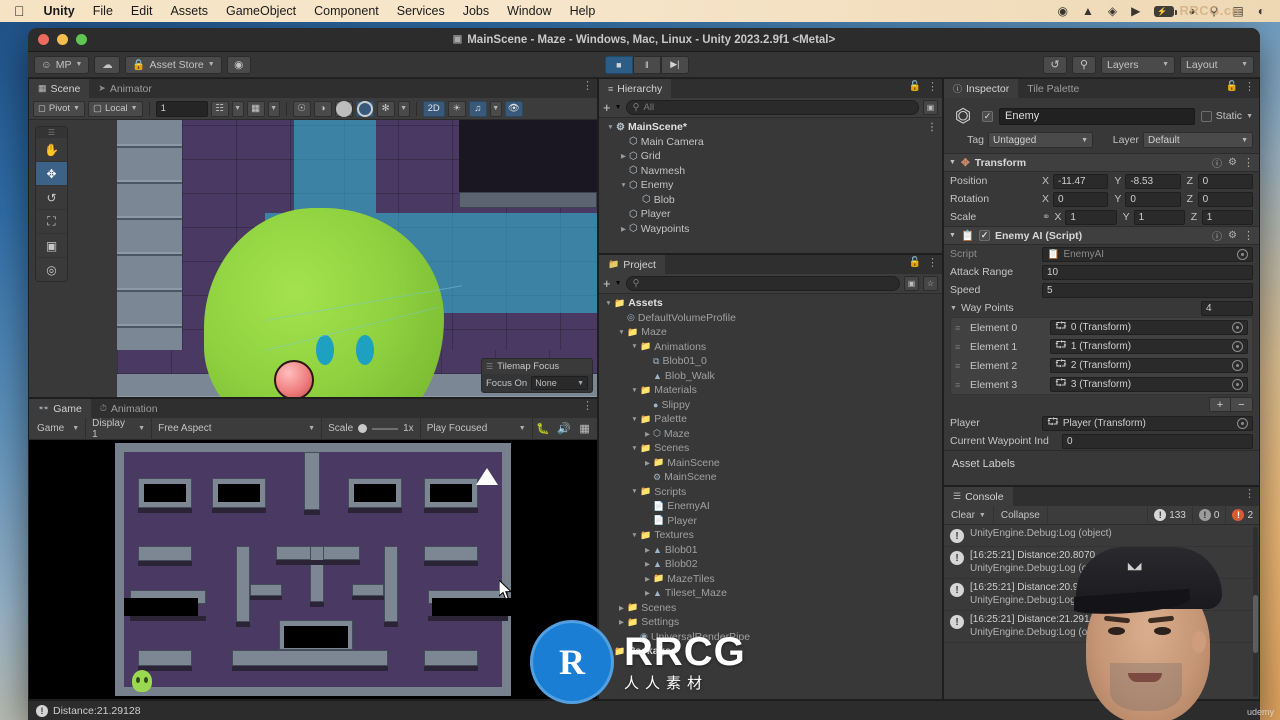 The height and width of the screenshot is (720, 1280). Describe the element at coordinates (1081, 181) in the screenshot. I see `transform-position-x: -11.47` at that location.